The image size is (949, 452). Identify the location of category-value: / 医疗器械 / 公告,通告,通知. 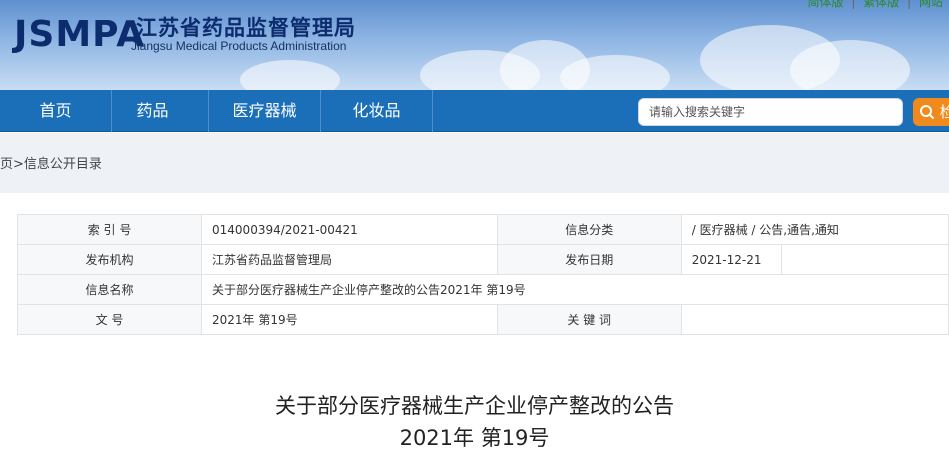
(814, 229).